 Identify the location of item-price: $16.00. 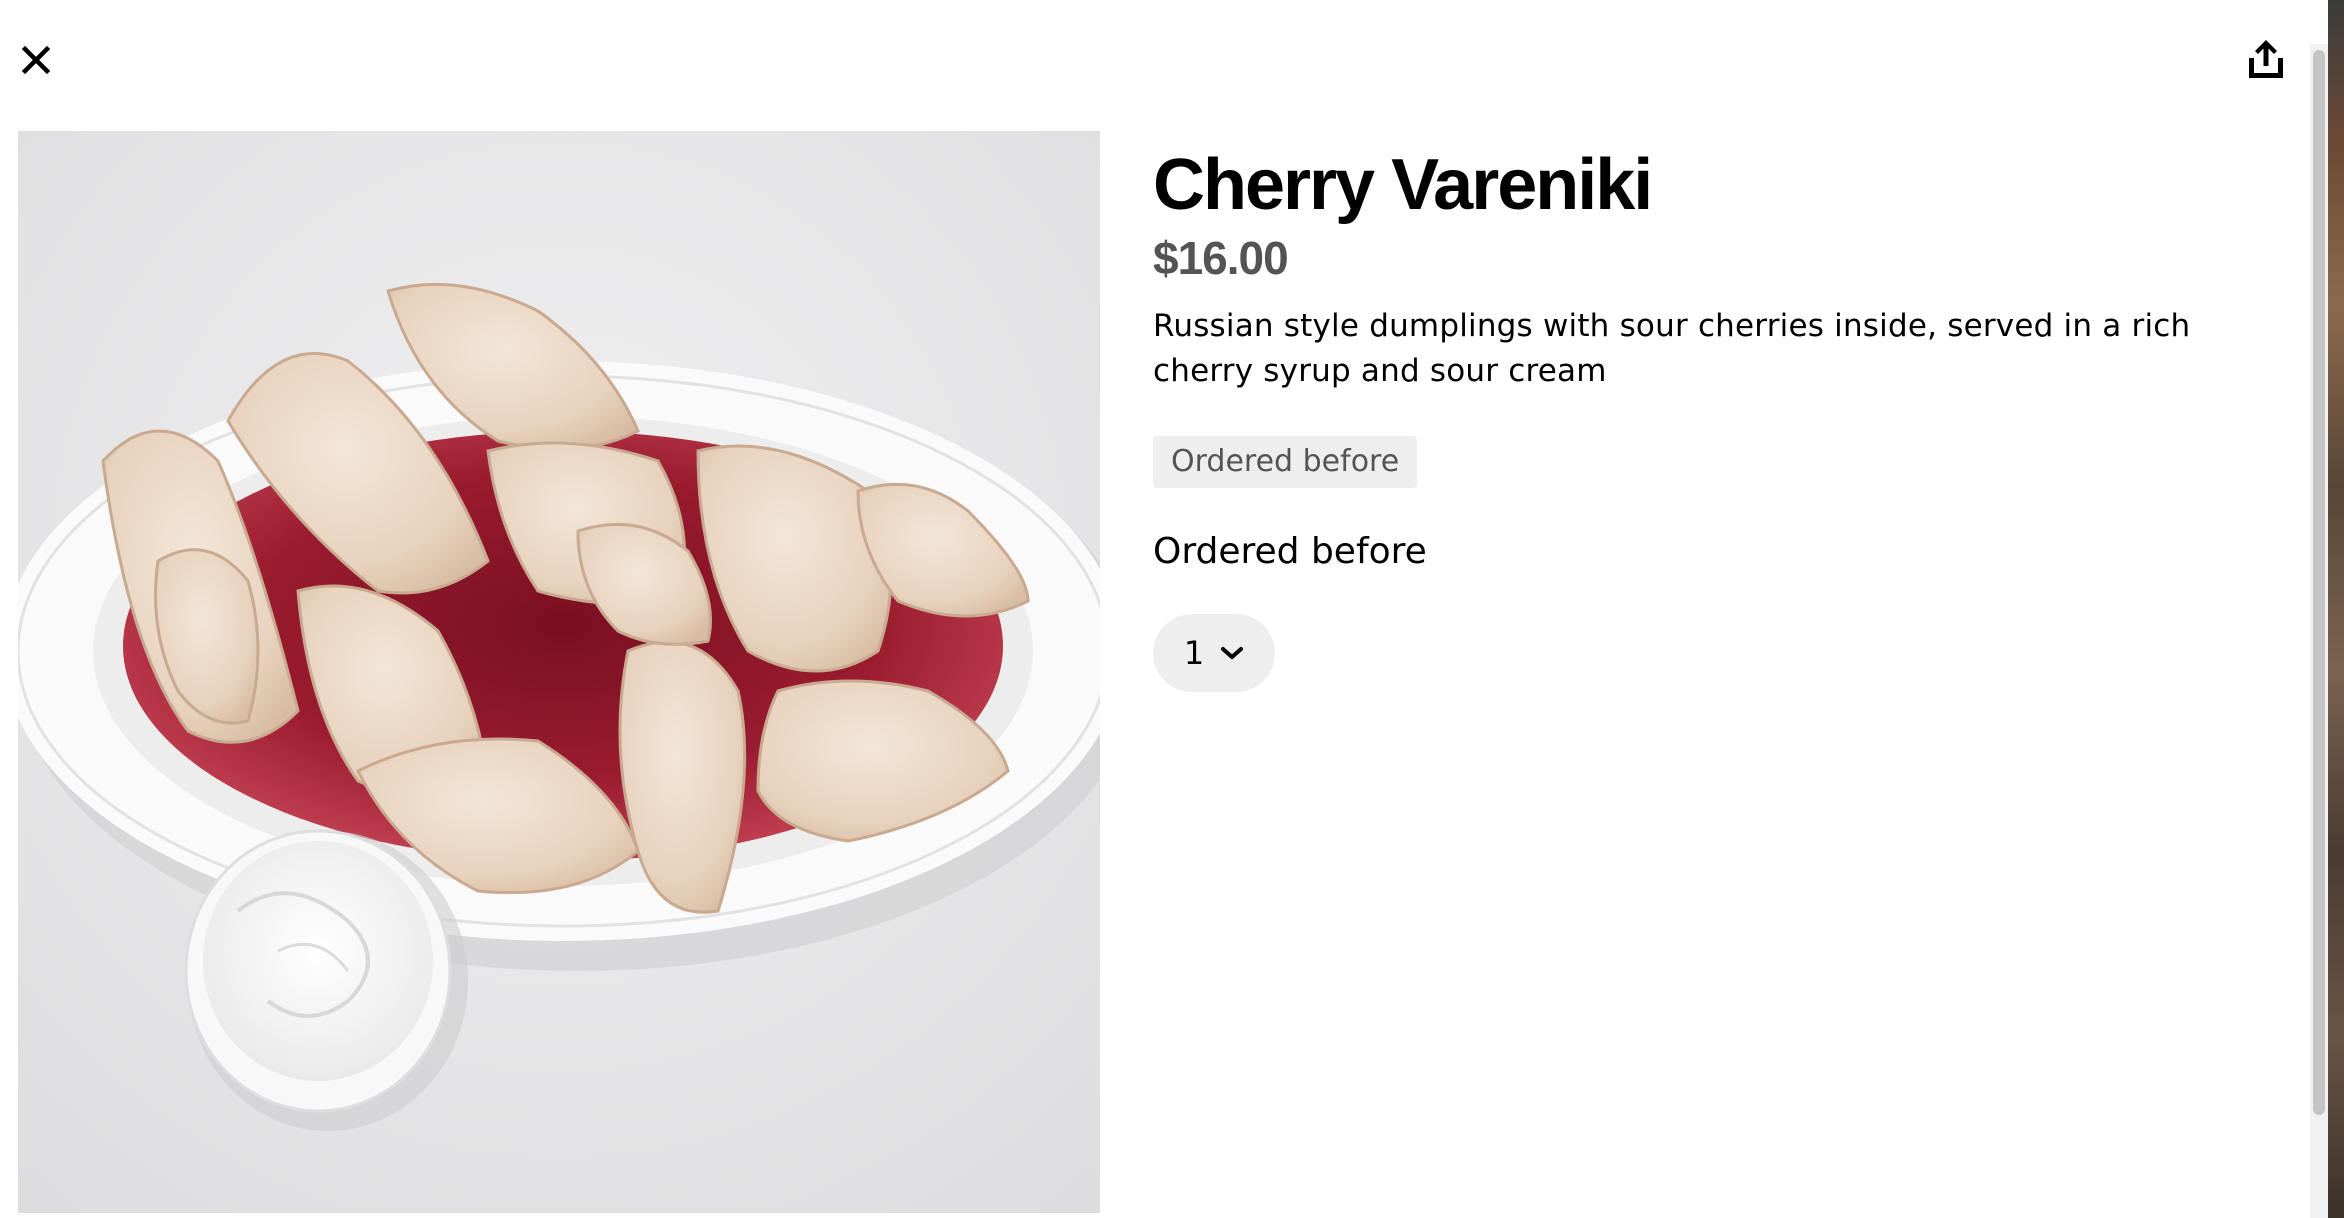
(1221, 258).